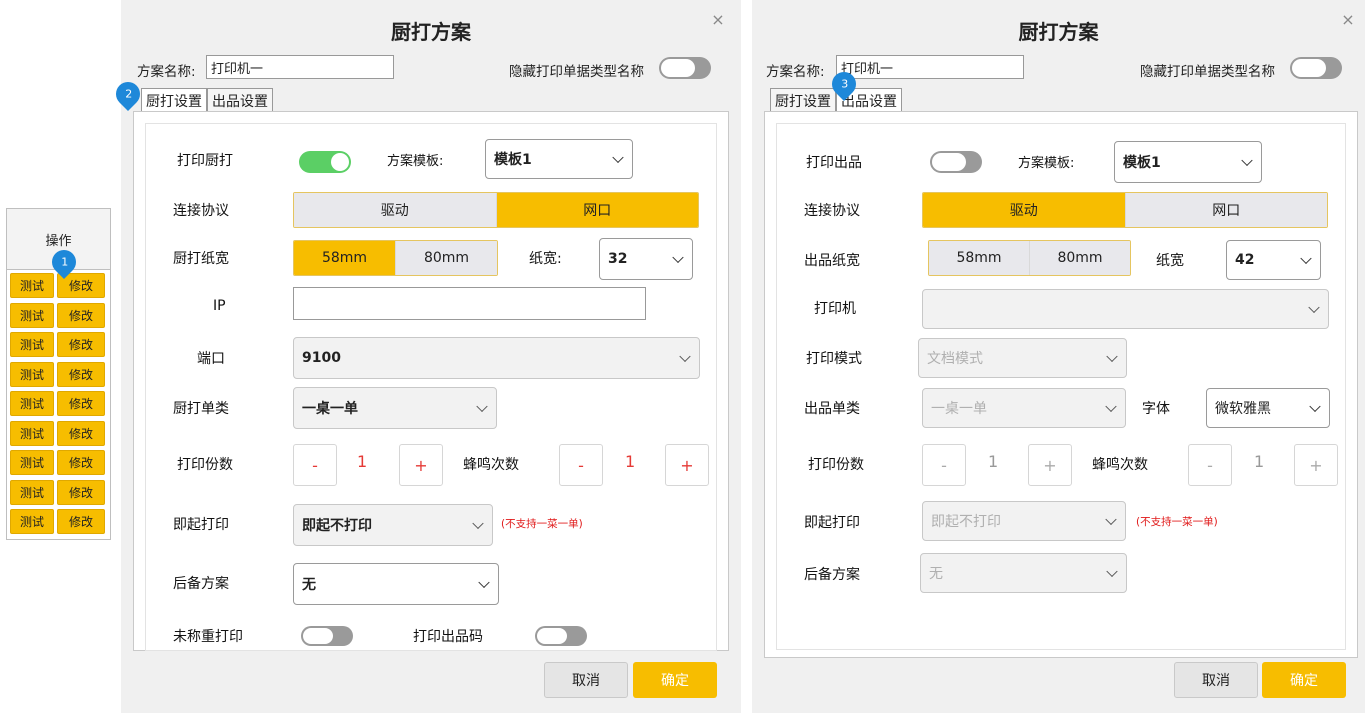 This screenshot has width=1365, height=713. I want to click on font-select: 微软雅黑, so click(1268, 408).